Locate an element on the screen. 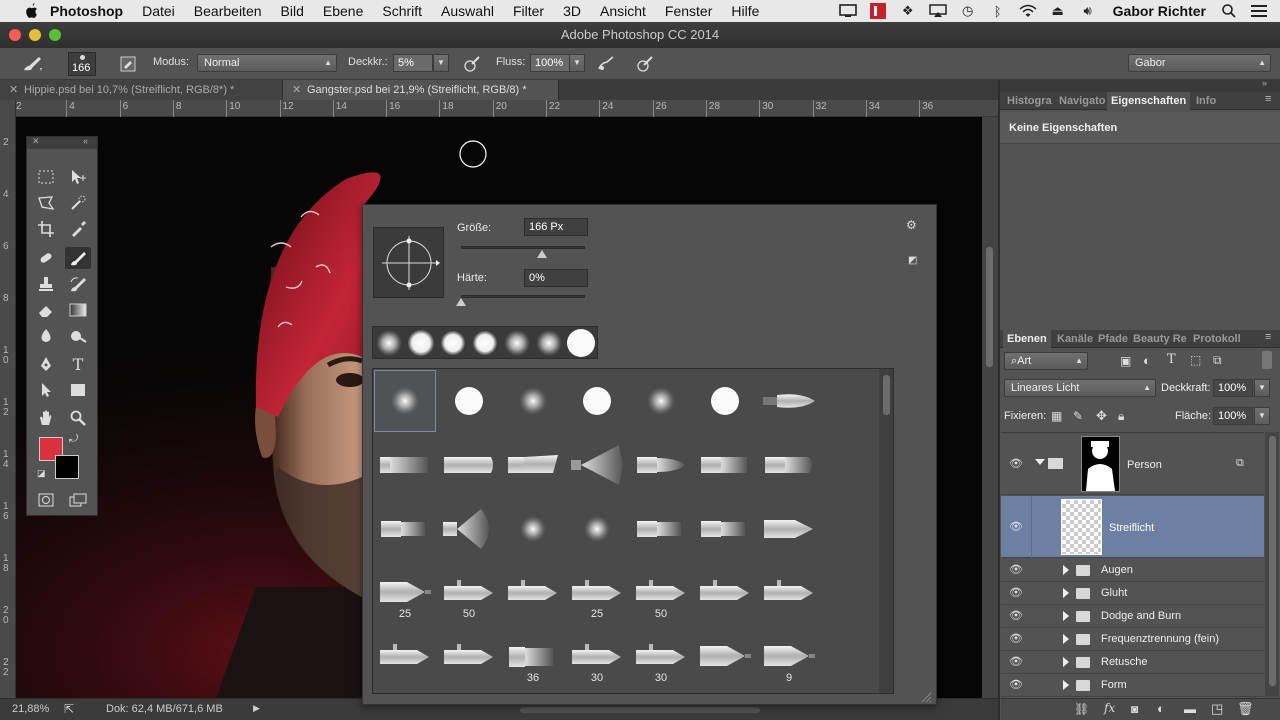 The image size is (1280, 720). apple-icon is located at coordinates (31, 11).